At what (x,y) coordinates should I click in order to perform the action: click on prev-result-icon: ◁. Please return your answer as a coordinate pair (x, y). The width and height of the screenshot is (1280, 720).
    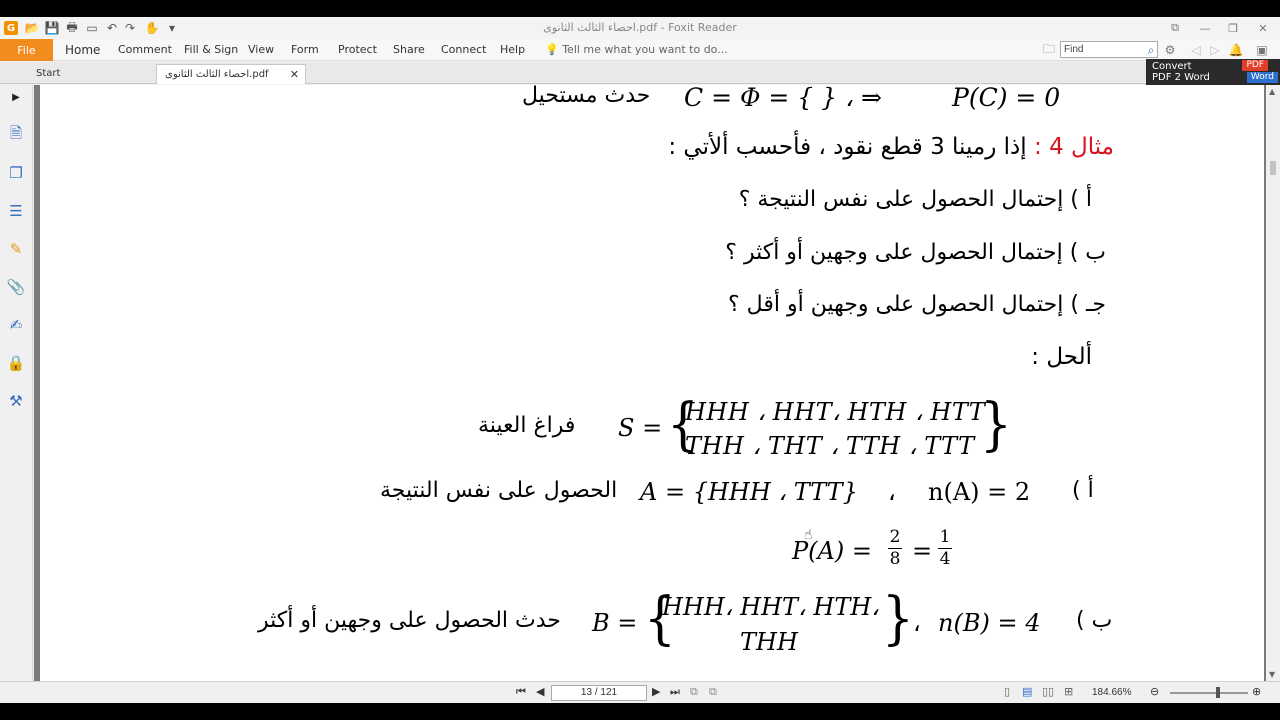
    Looking at the image, I should click on (1196, 50).